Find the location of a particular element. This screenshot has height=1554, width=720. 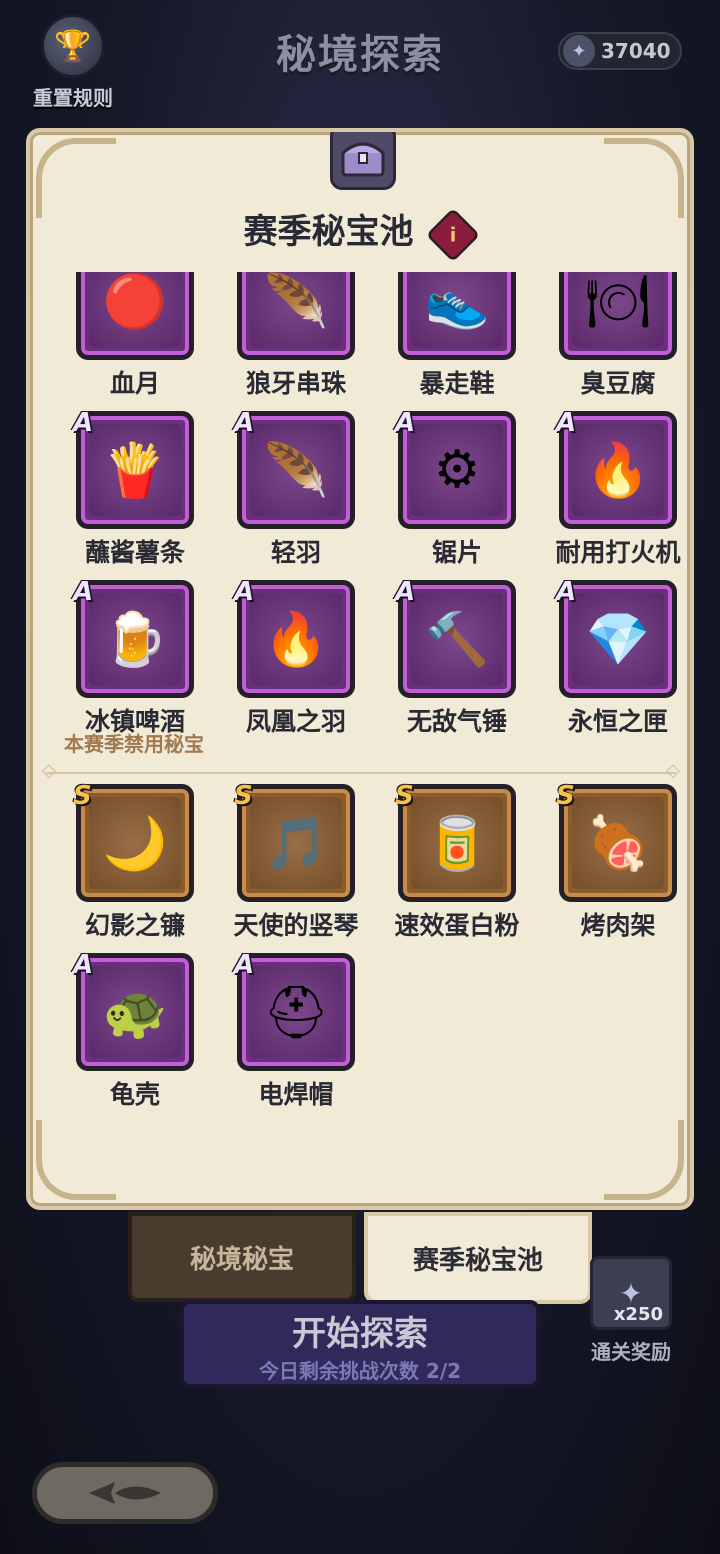

section-divider is located at coordinates (361, 770).